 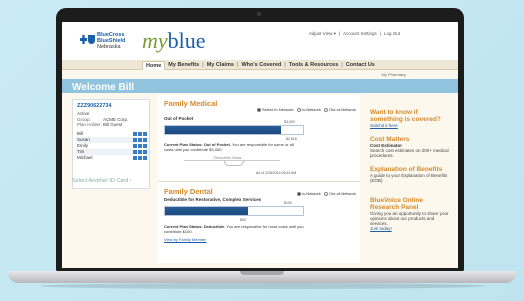 What do you see at coordinates (276, 173) in the screenshot?
I see `as-of-timestamp: As of 2/28/2014 05:44 AM` at bounding box center [276, 173].